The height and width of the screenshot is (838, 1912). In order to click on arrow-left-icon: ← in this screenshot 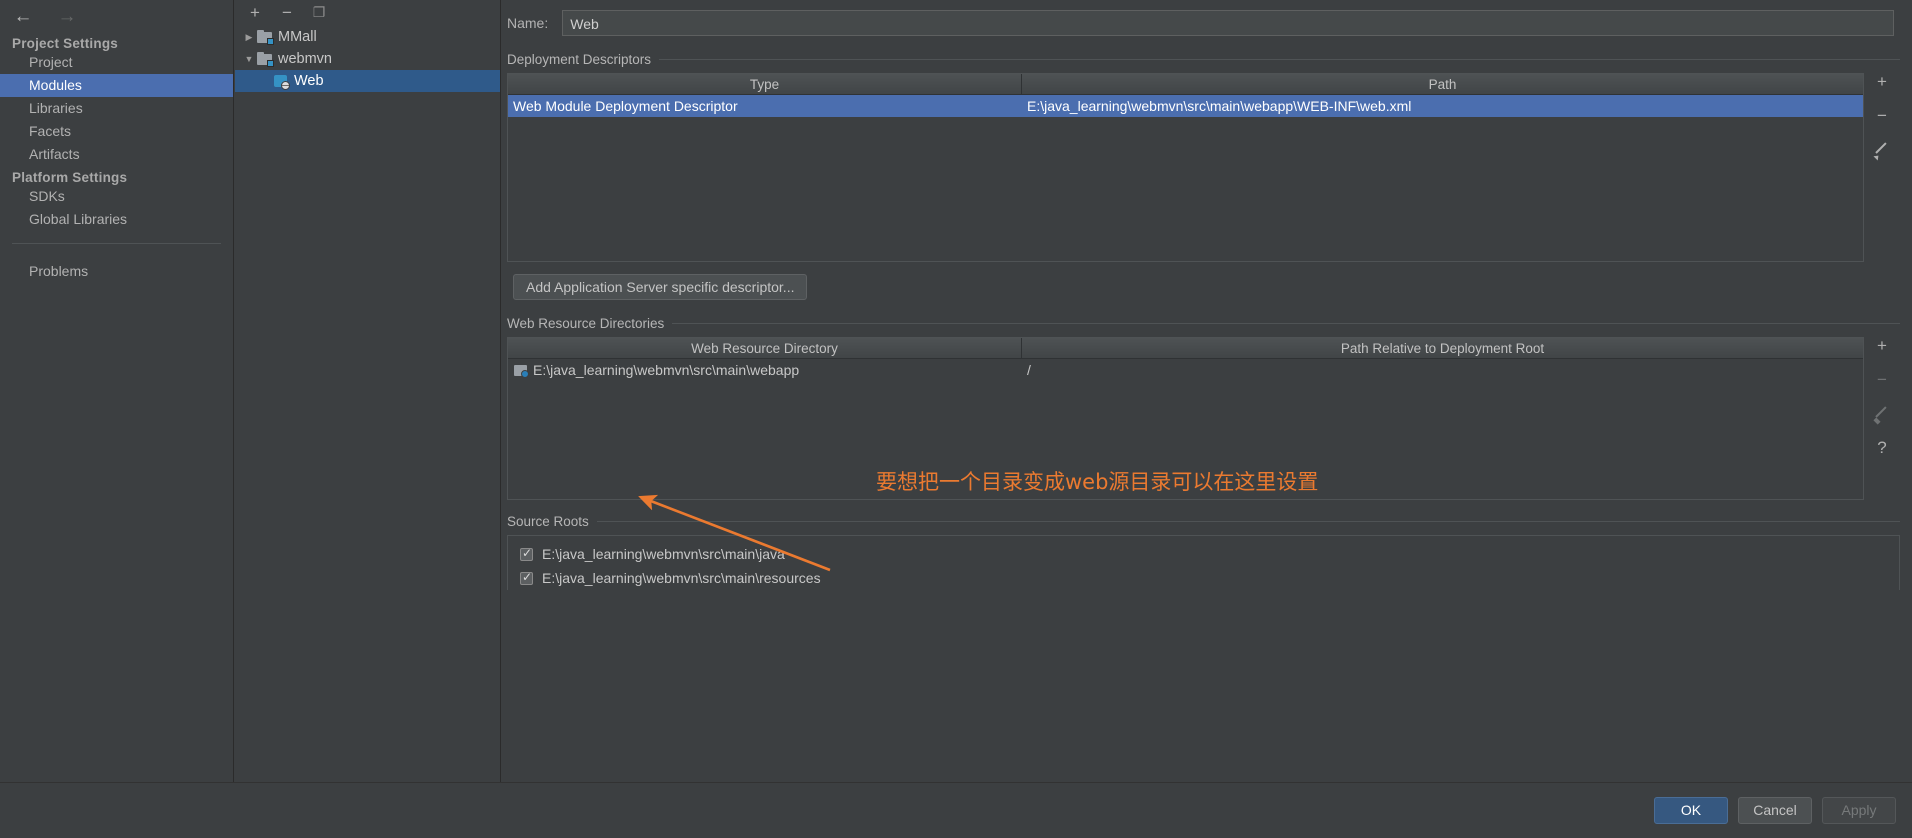, I will do `click(23, 16)`.